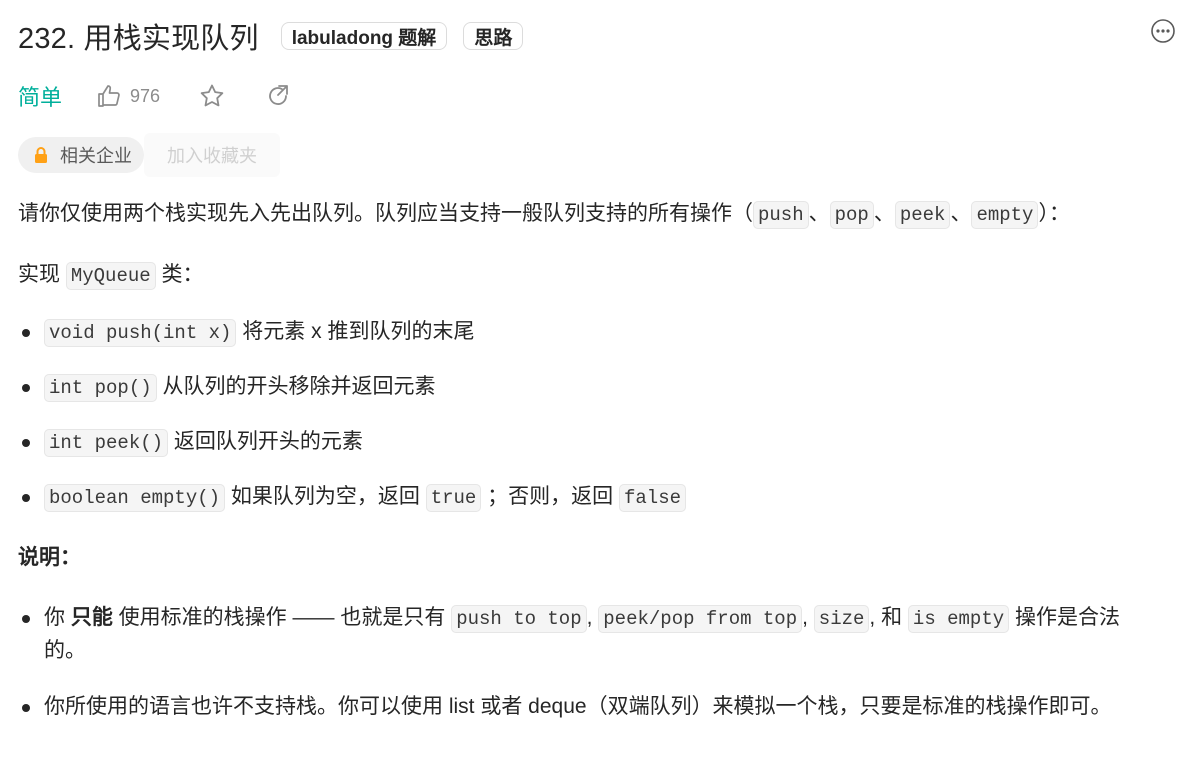 This screenshot has height=768, width=1188. Describe the element at coordinates (57, 617) in the screenshot. I see `note-text: 你` at that location.